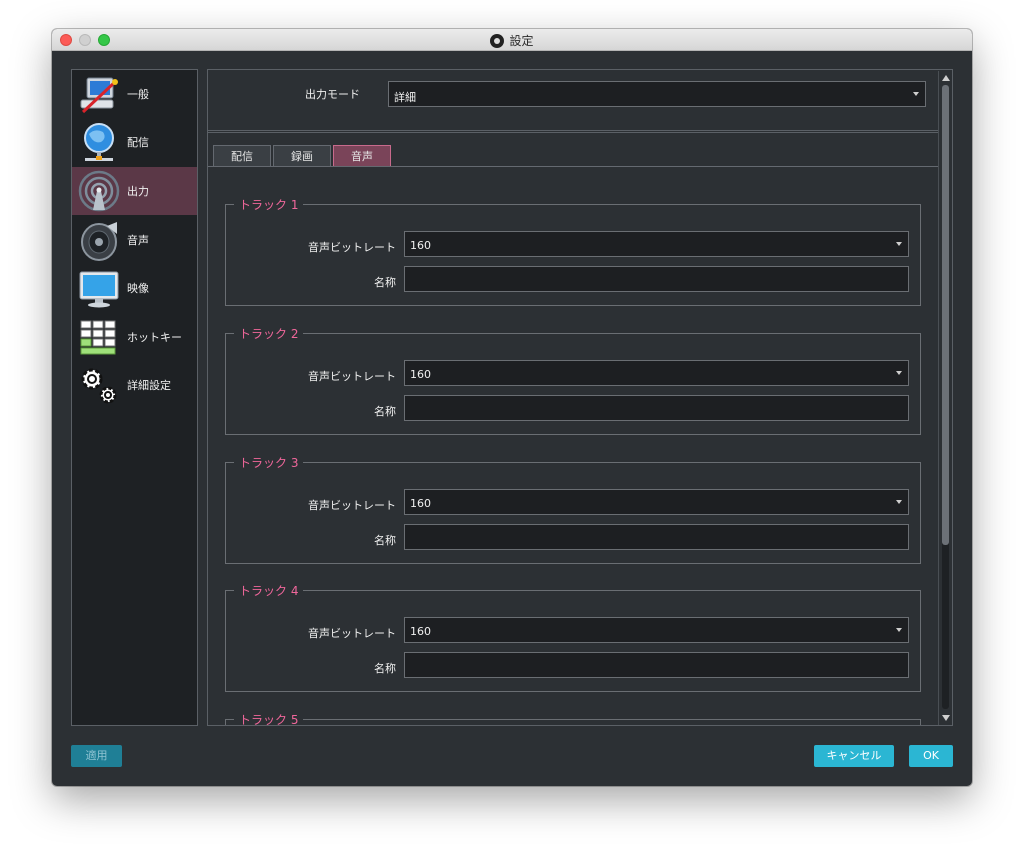  Describe the element at coordinates (138, 288) in the screenshot. I see `sidebar-item-label: 映像` at that location.